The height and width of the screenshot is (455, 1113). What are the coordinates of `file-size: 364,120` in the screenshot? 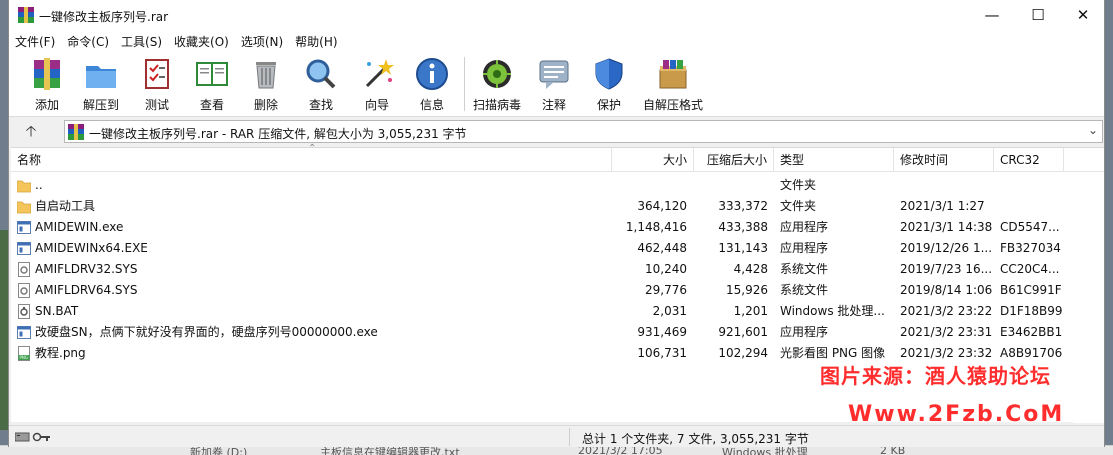 It's located at (662, 206).